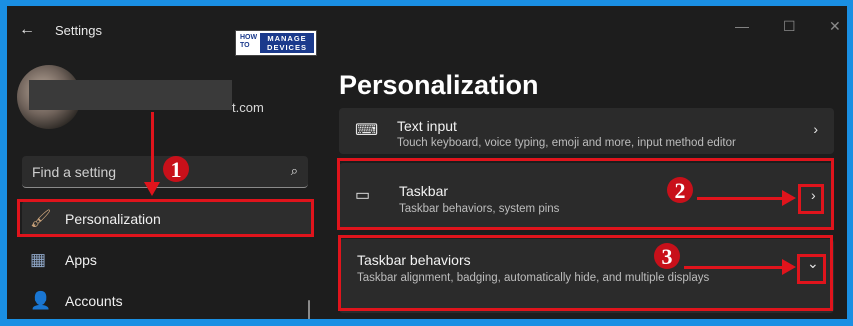 The image size is (853, 326). What do you see at coordinates (248, 107) in the screenshot?
I see `account-email: t.com` at bounding box center [248, 107].